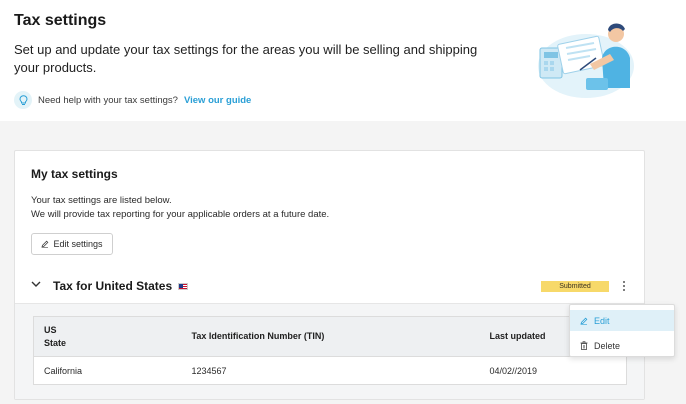  What do you see at coordinates (513, 370) in the screenshot?
I see `cell-last-updated: 04/02//2019` at bounding box center [513, 370].